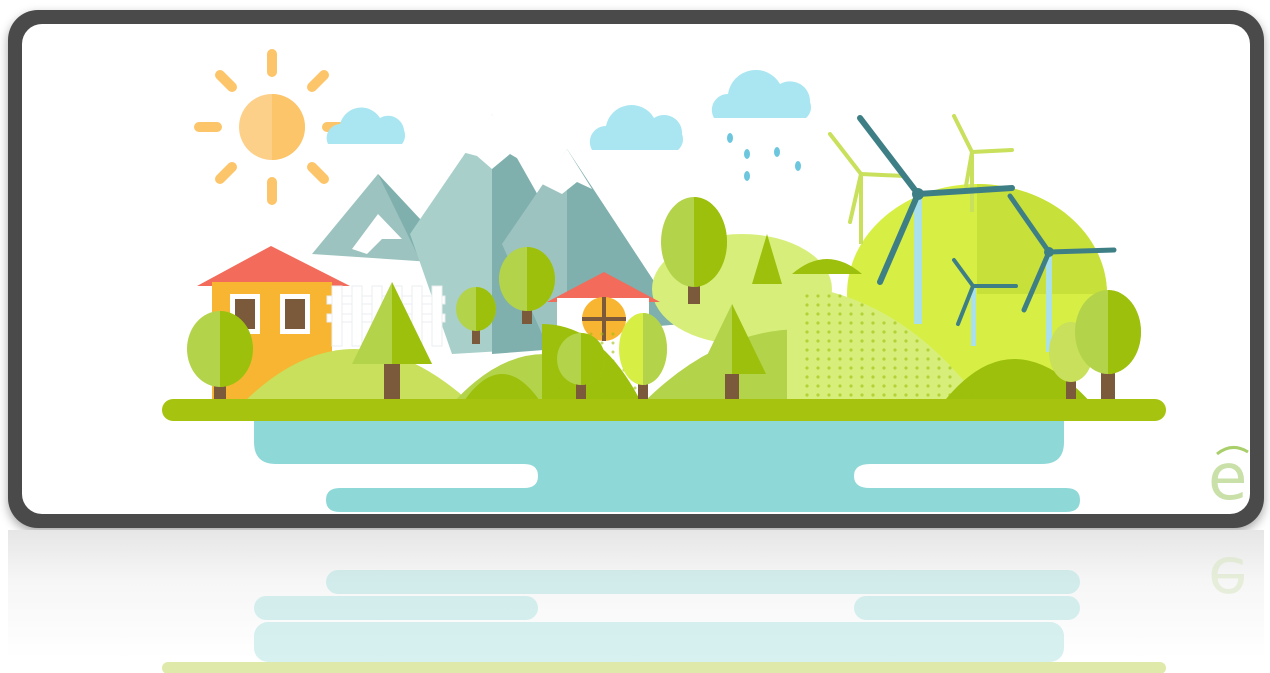 Image resolution: width=1270 pixels, height=673 pixels. I want to click on lake-reflection, so click(667, 616).